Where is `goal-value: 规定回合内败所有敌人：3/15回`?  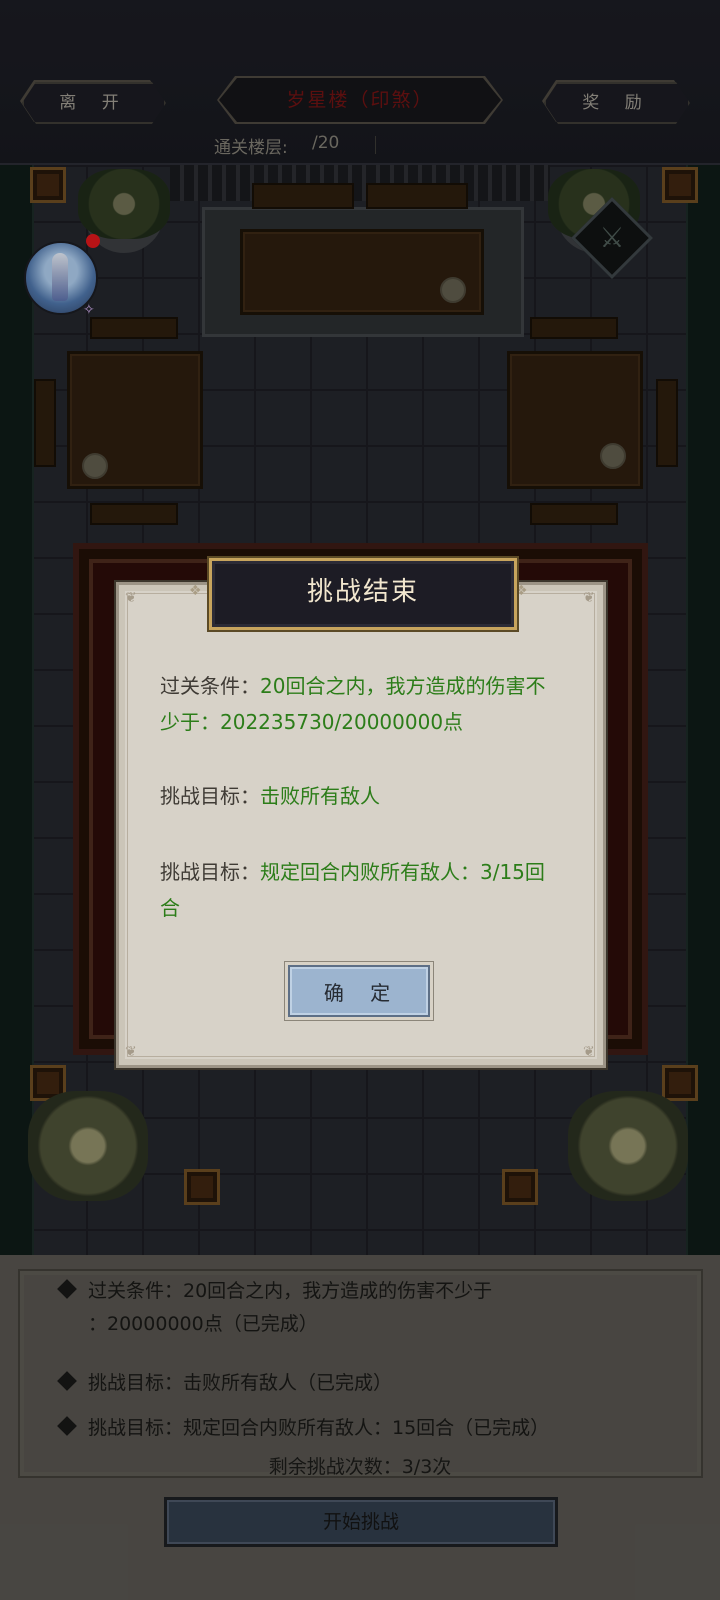 goal-value: 规定回合内败所有敌人：3/15回 is located at coordinates (402, 872).